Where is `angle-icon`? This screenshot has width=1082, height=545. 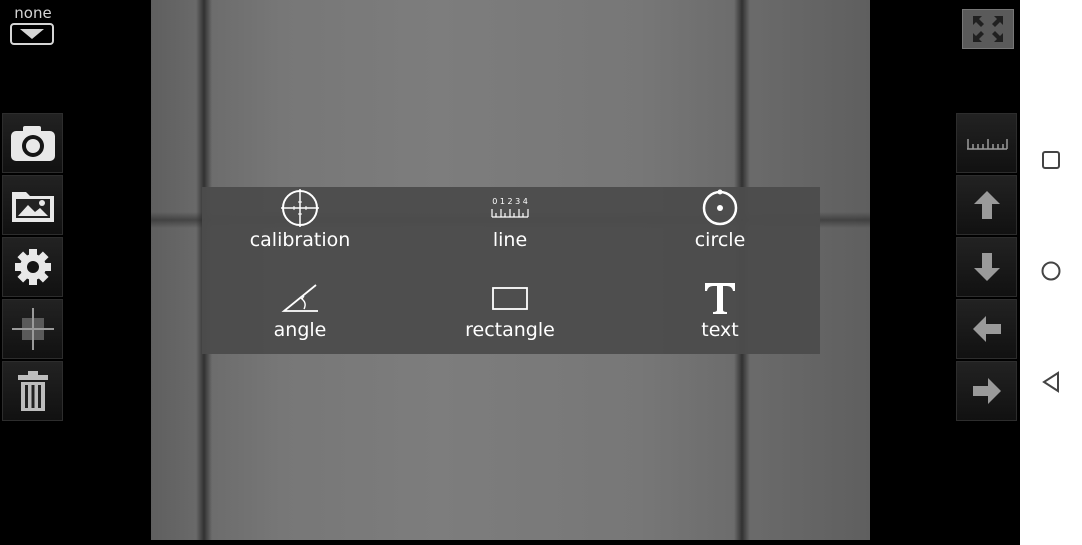 angle-icon is located at coordinates (299, 298).